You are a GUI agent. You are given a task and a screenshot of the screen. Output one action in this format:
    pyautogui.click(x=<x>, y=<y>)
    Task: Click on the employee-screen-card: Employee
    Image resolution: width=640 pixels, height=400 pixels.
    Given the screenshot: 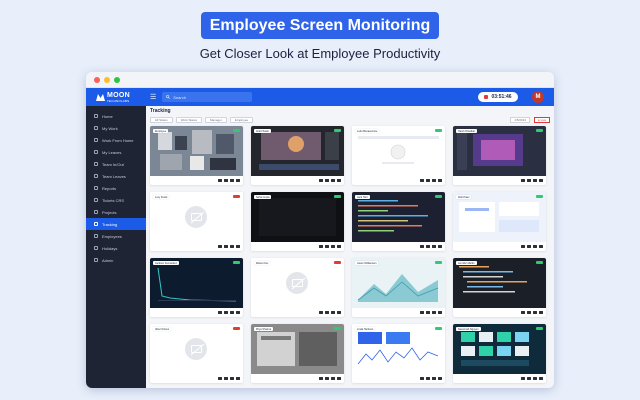 What is the action you would take?
    pyautogui.click(x=196, y=155)
    